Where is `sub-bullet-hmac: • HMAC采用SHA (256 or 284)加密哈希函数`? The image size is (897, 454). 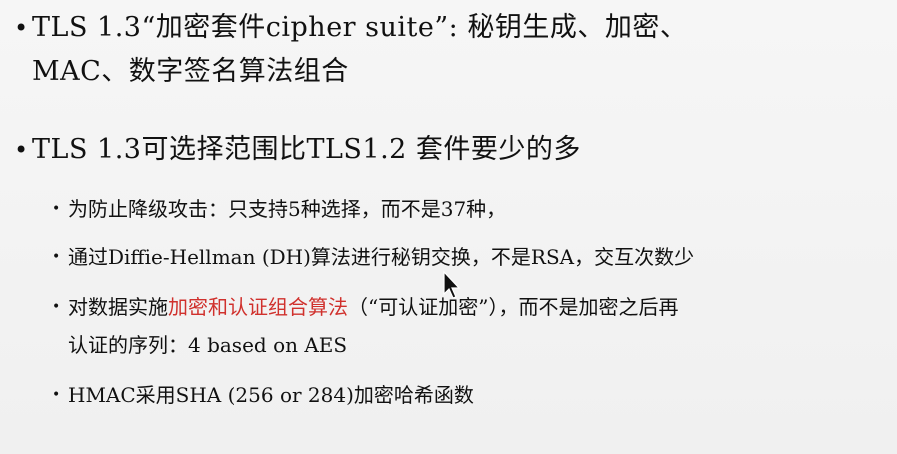 sub-bullet-hmac: • HMAC采用SHA (256 or 284)加密哈希函数 is located at coordinates (452, 395).